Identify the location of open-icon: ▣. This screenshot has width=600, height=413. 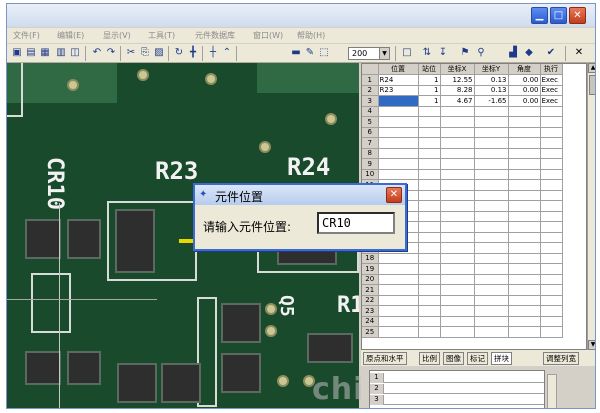
(17, 53).